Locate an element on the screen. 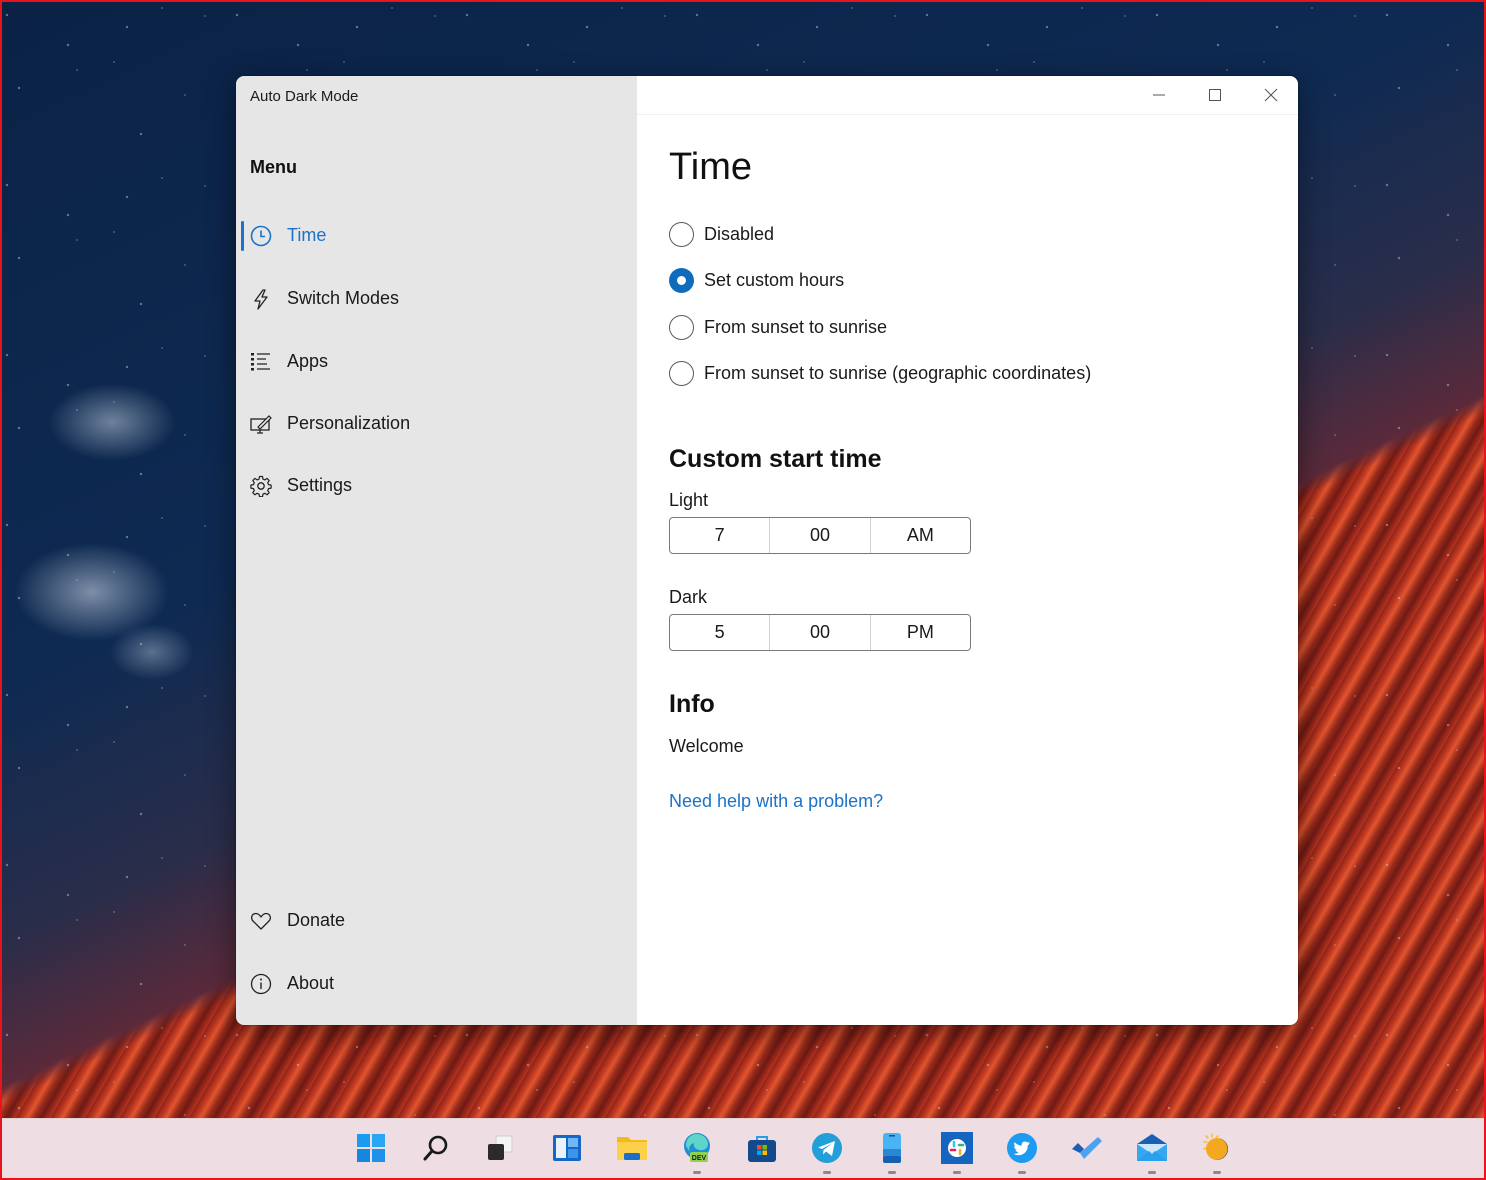 This screenshot has width=1486, height=1180. sidebar-item-apps: Apps is located at coordinates (436, 362).